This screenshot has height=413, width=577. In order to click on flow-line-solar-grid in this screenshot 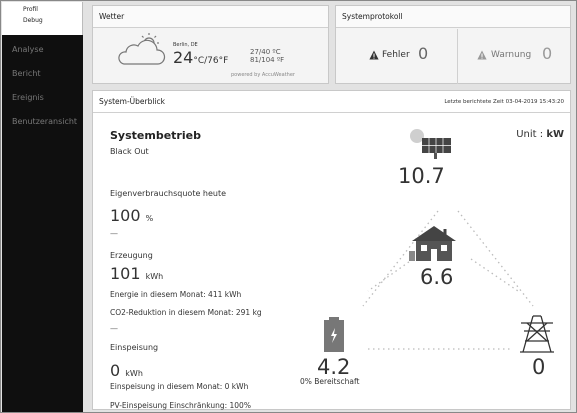, I will do `click(495, 258)`.